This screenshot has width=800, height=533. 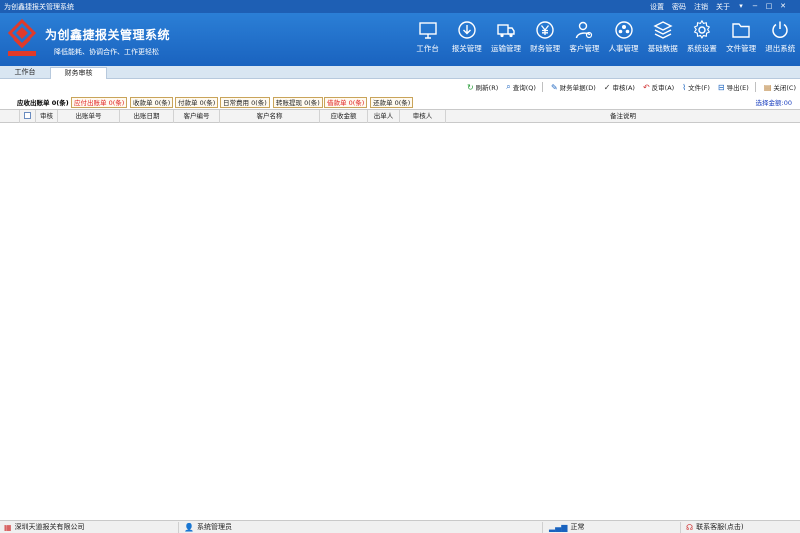 I want to click on maximize-icon: □, so click(x=769, y=7).